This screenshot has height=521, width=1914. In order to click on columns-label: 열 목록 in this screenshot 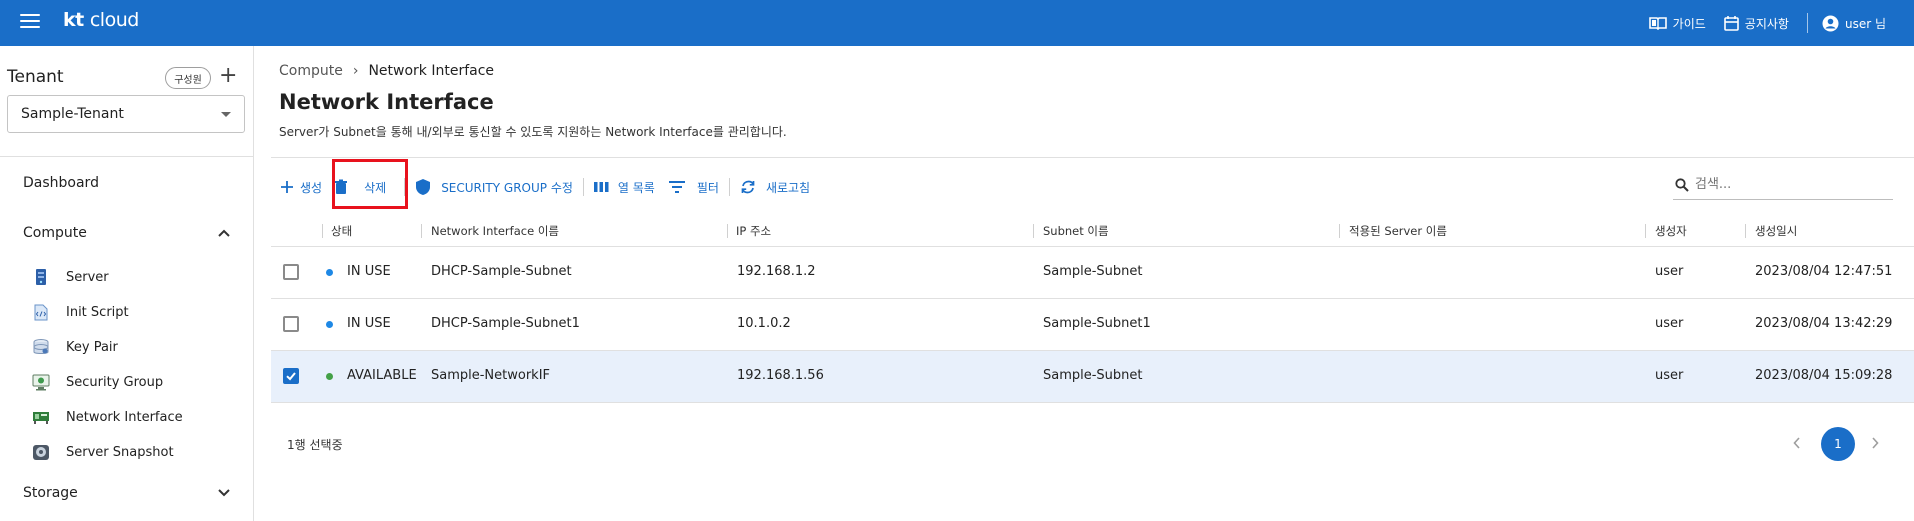, I will do `click(636, 187)`.